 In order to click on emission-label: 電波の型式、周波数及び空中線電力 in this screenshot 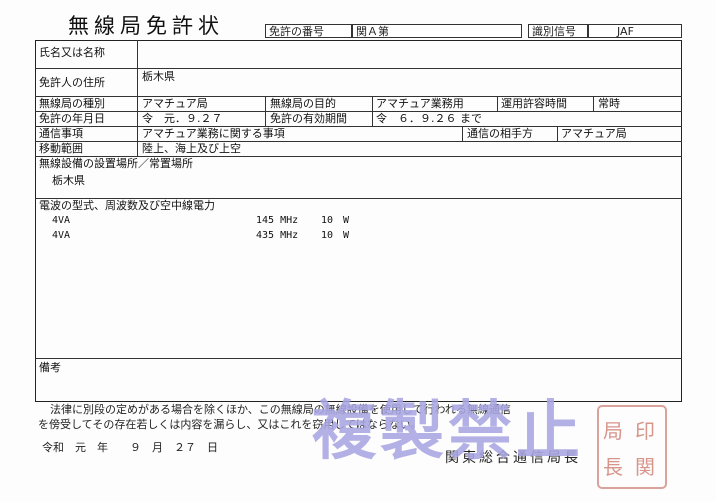, I will do `click(127, 205)`.